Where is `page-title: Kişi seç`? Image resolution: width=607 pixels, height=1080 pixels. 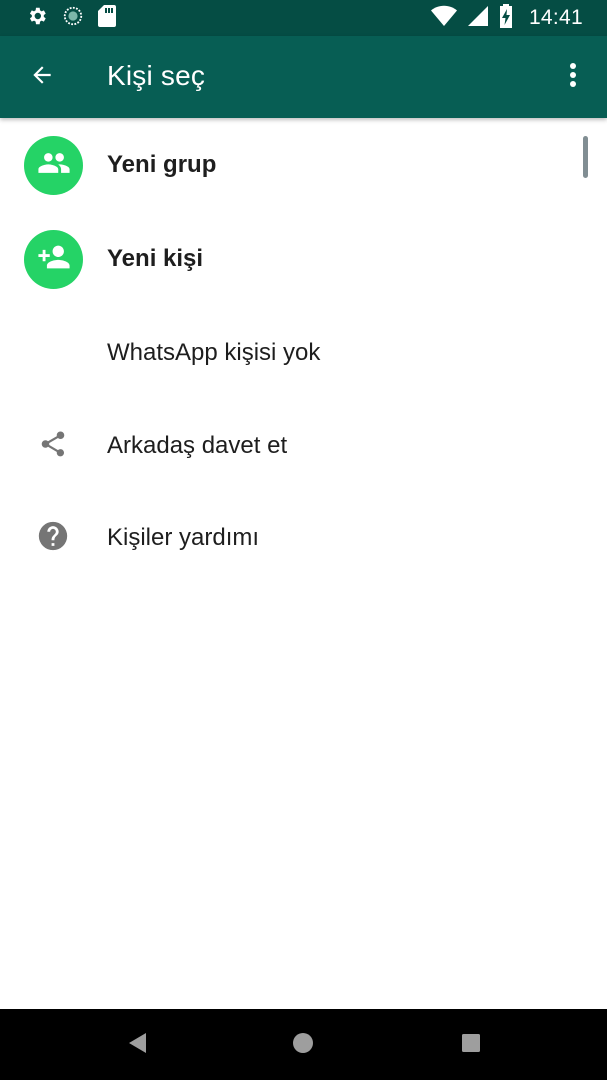
page-title: Kişi seç is located at coordinates (156, 75).